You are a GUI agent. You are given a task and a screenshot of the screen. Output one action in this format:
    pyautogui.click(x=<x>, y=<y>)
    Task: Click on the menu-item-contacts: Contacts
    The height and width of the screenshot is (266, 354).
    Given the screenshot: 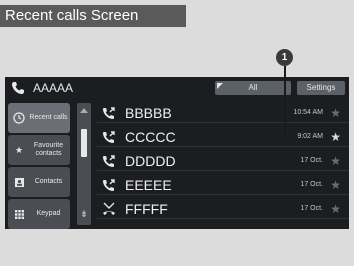 What is the action you would take?
    pyautogui.click(x=39, y=182)
    